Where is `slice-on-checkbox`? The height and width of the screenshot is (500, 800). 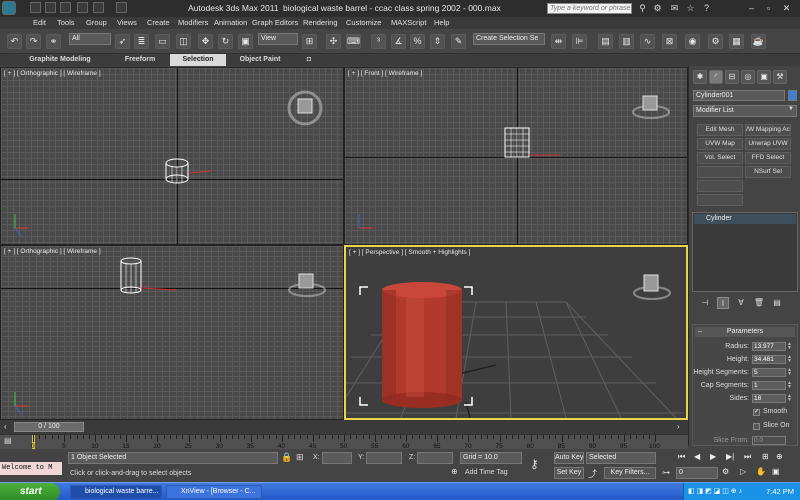 slice-on-checkbox is located at coordinates (756, 426).